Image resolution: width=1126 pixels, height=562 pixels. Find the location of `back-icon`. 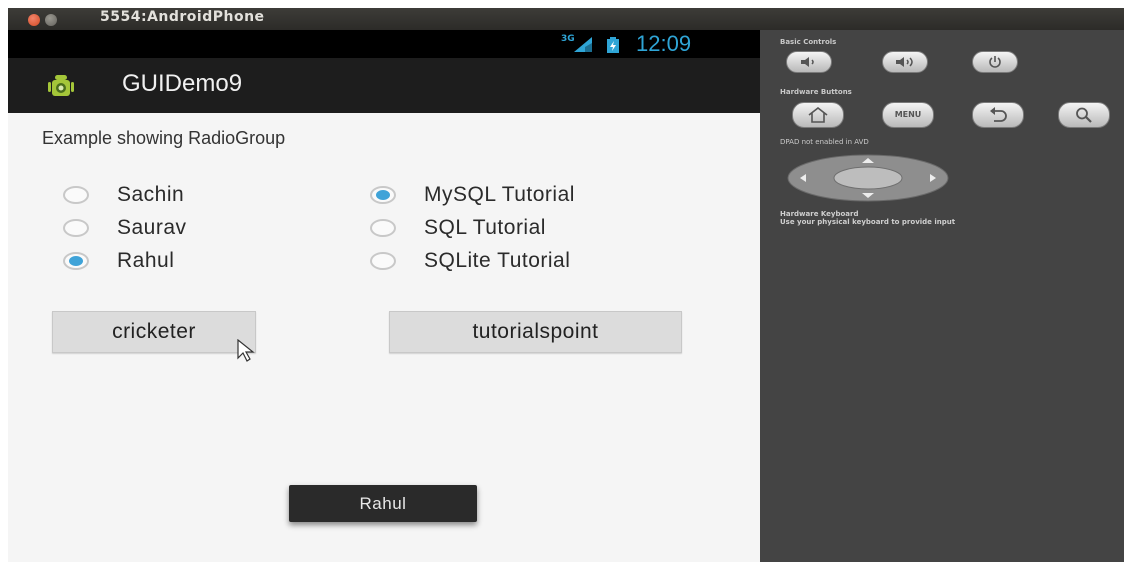

back-icon is located at coordinates (998, 114).